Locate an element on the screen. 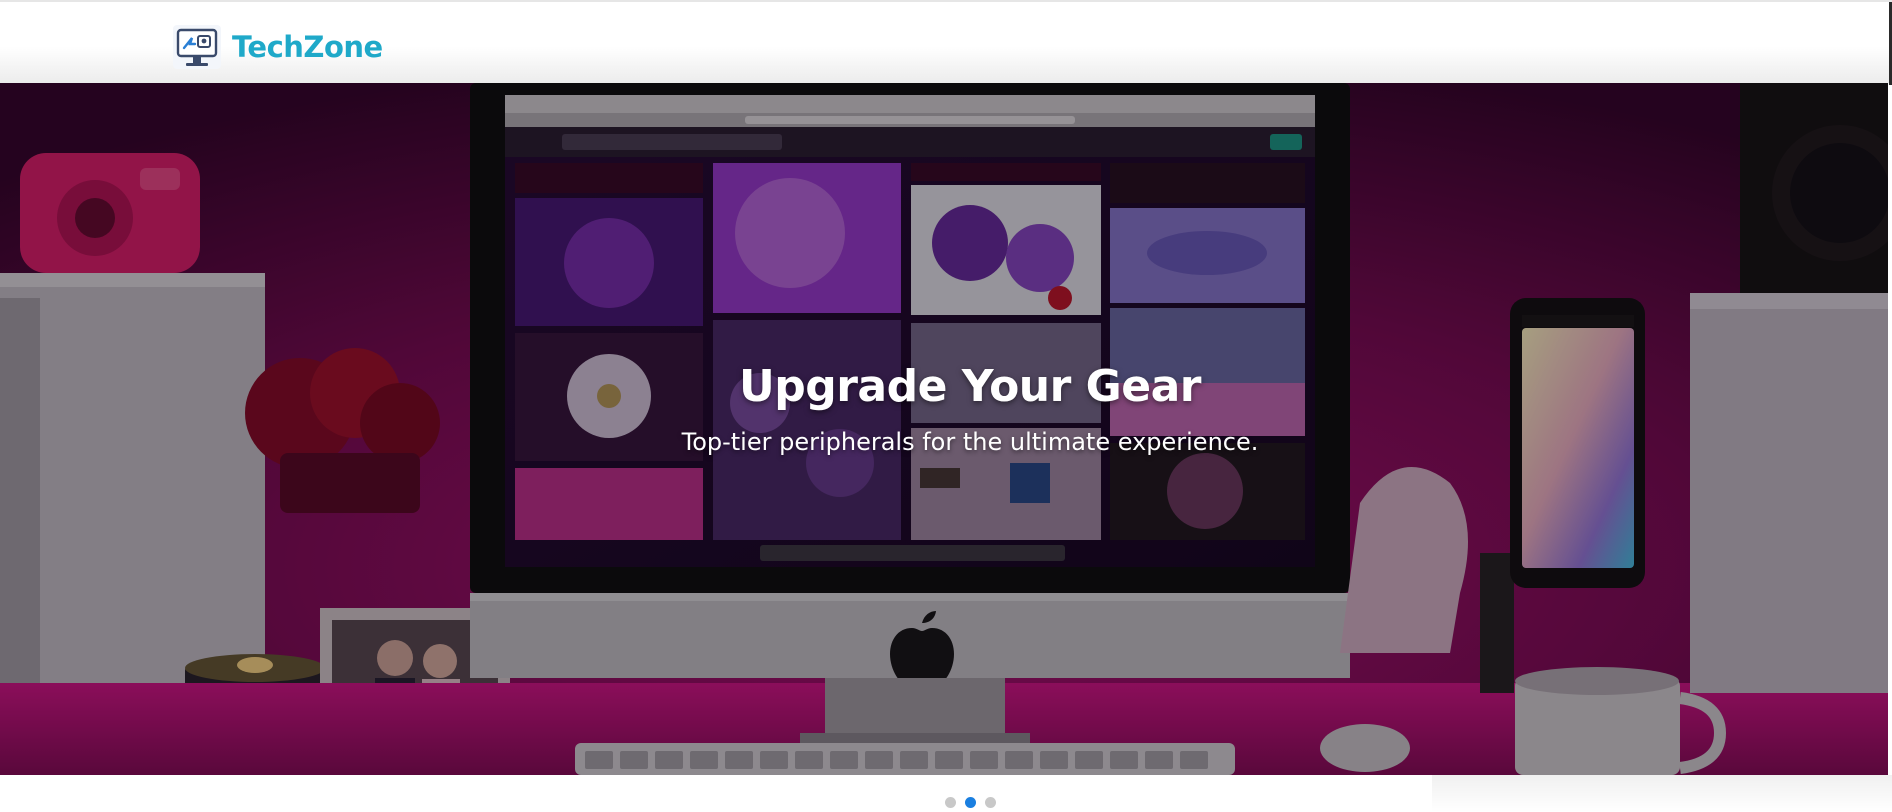  carousel-indicators is located at coordinates (944, 802).